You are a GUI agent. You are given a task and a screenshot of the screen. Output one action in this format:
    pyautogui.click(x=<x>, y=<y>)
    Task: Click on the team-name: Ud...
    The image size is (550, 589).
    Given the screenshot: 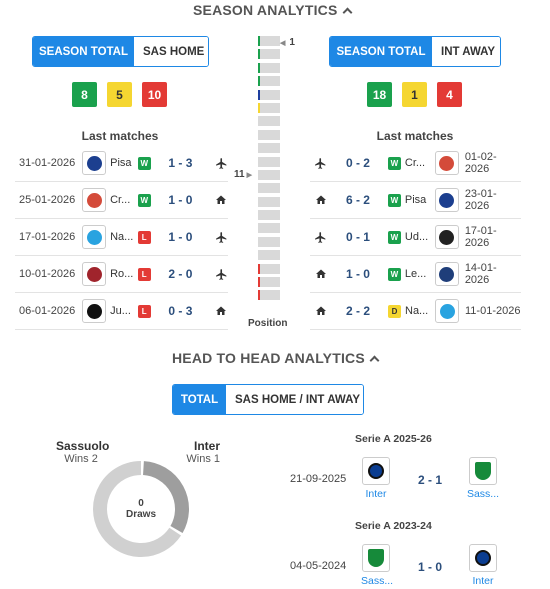 What is the action you would take?
    pyautogui.click(x=416, y=237)
    